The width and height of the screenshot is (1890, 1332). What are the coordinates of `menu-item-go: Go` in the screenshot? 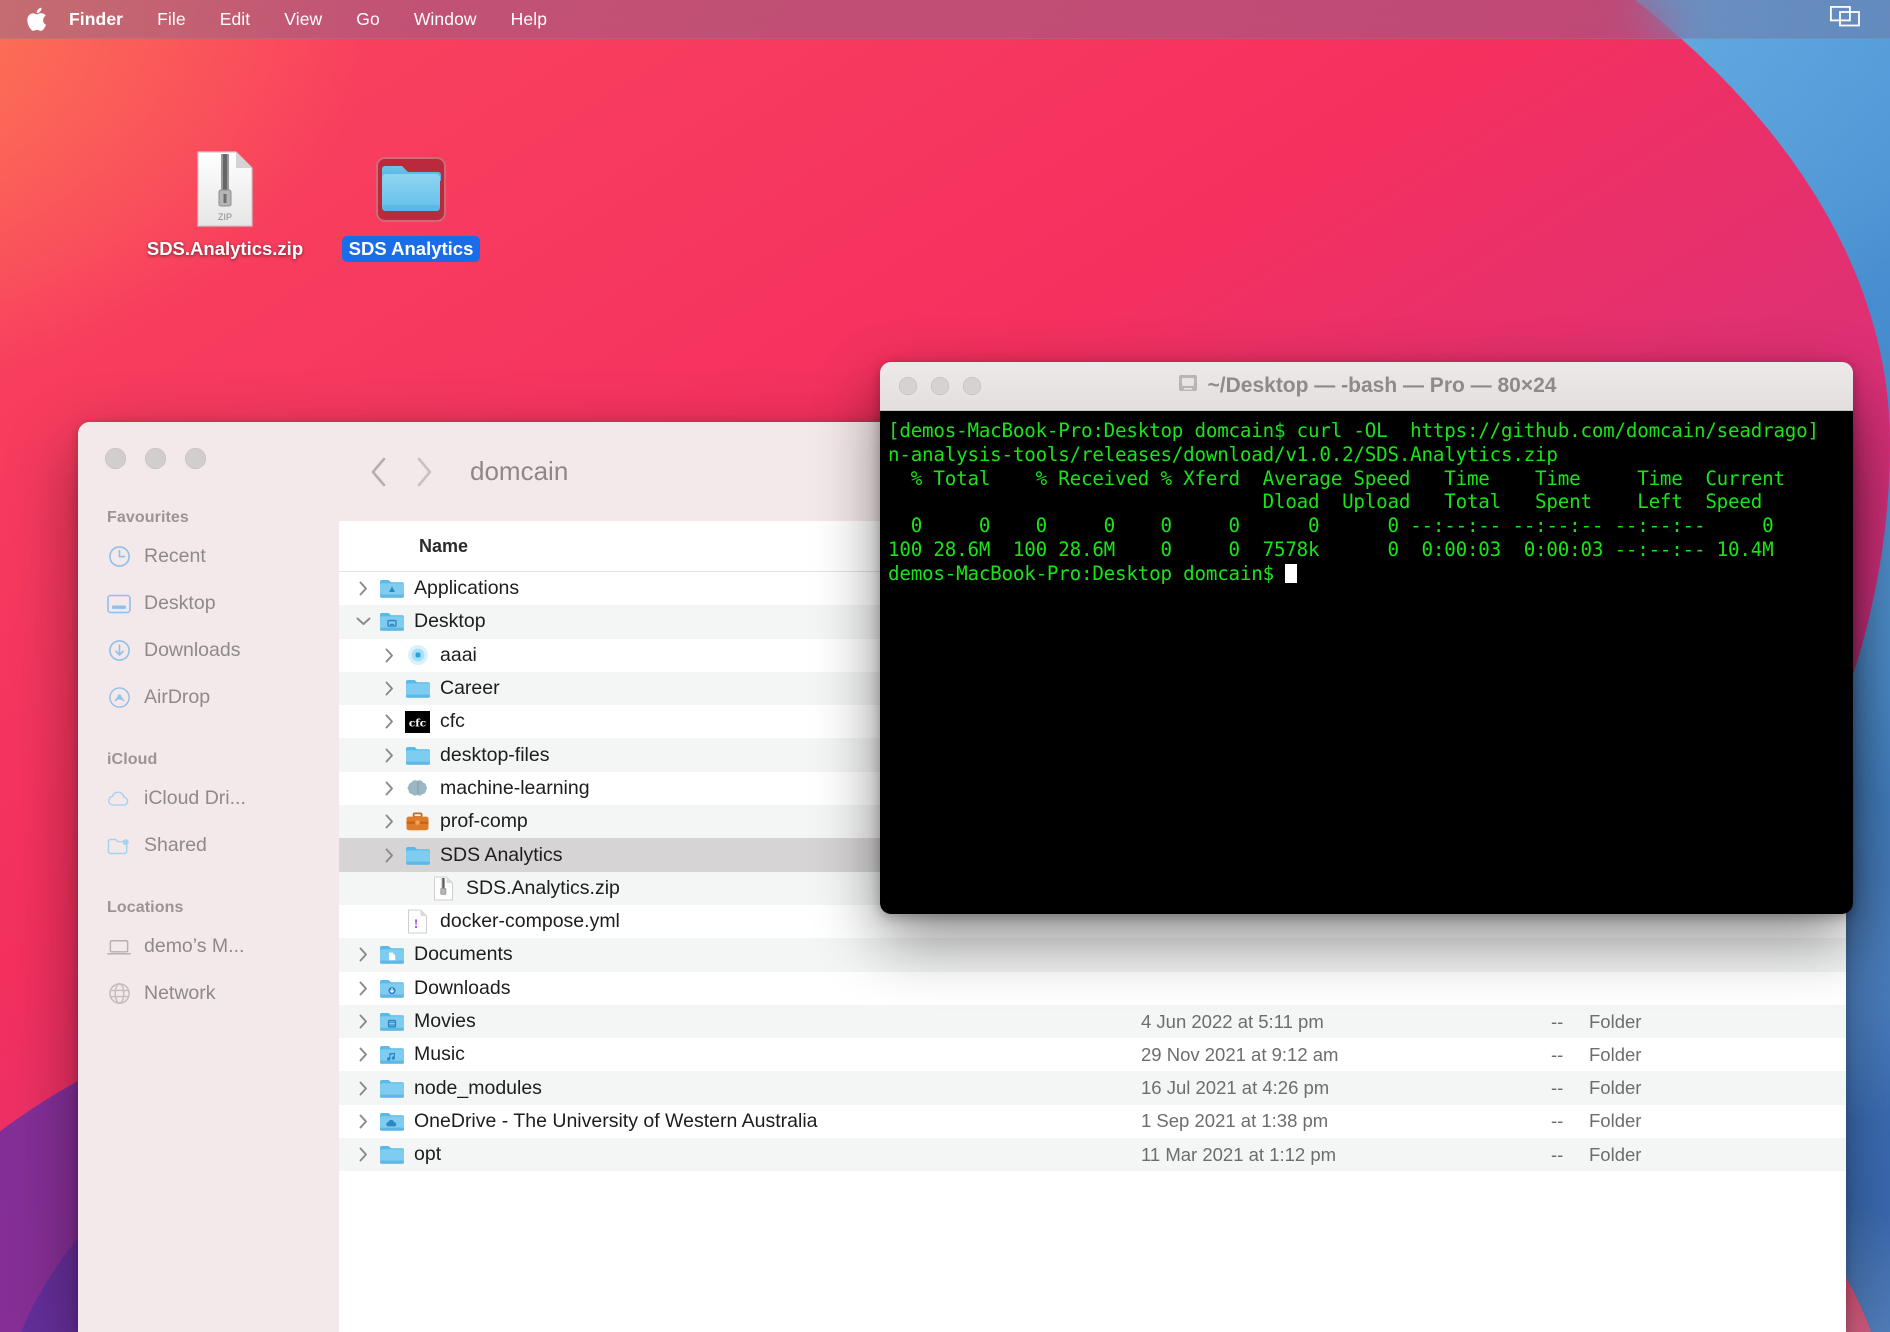 It's located at (368, 19).